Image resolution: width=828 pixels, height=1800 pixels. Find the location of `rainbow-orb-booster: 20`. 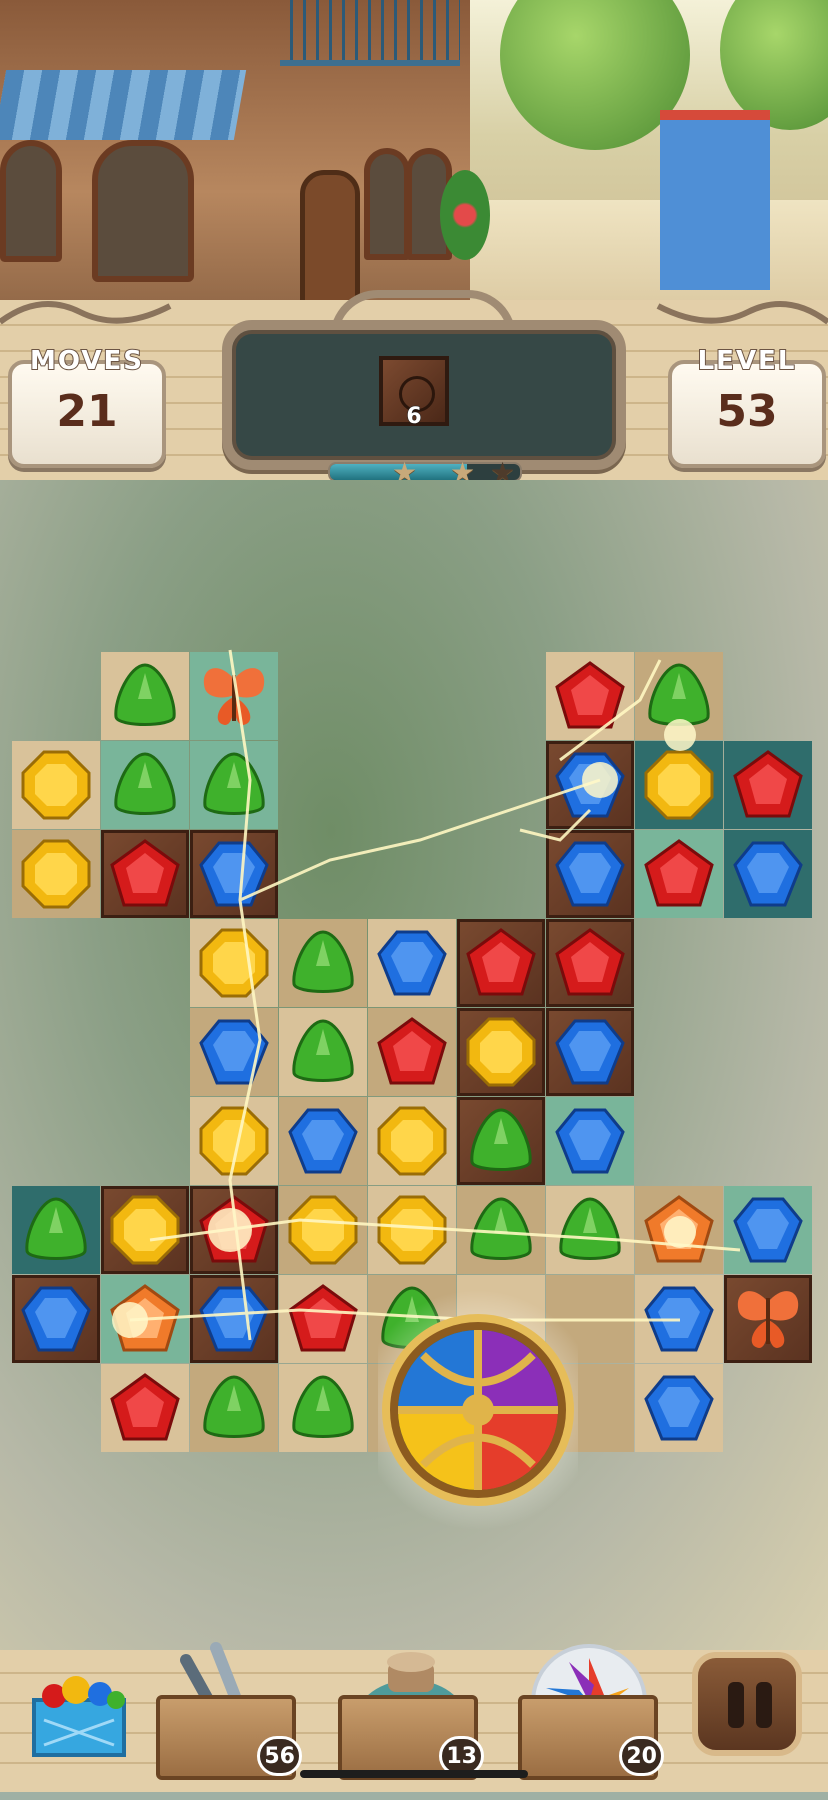

rainbow-orb-booster: 20 is located at coordinates (593, 1710).